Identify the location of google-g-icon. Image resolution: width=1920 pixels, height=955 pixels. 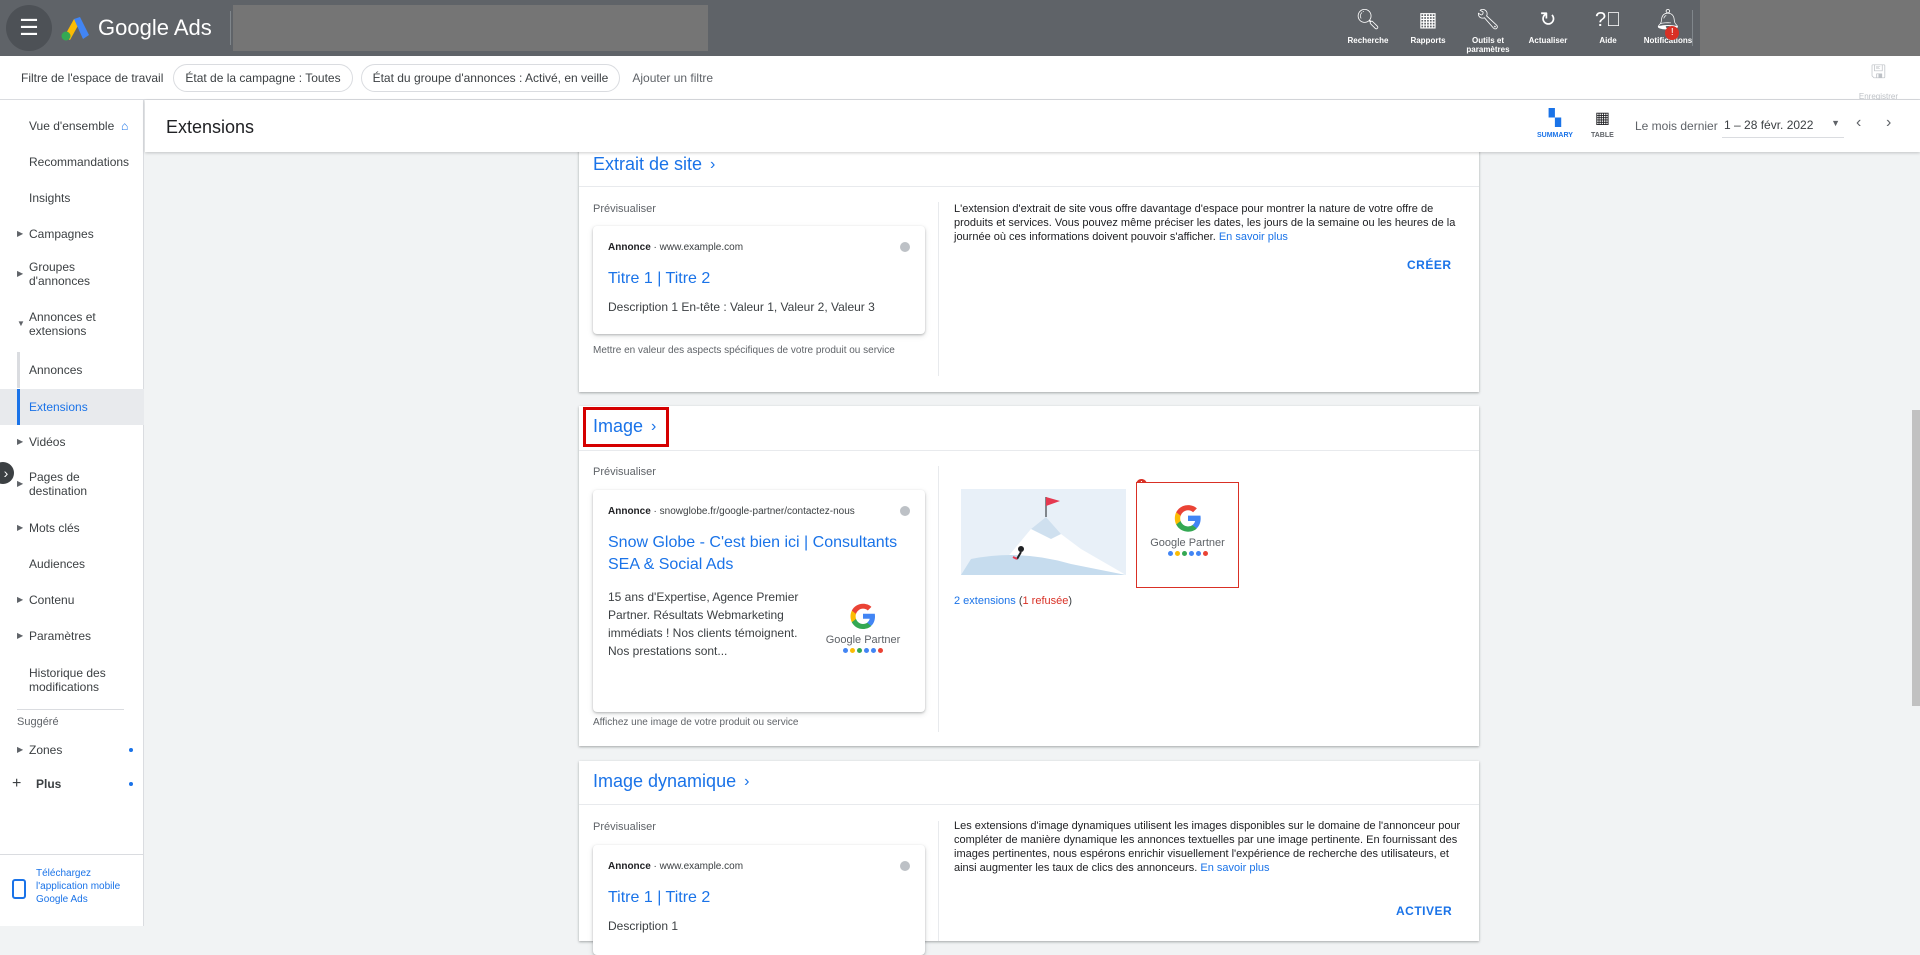
(862, 616).